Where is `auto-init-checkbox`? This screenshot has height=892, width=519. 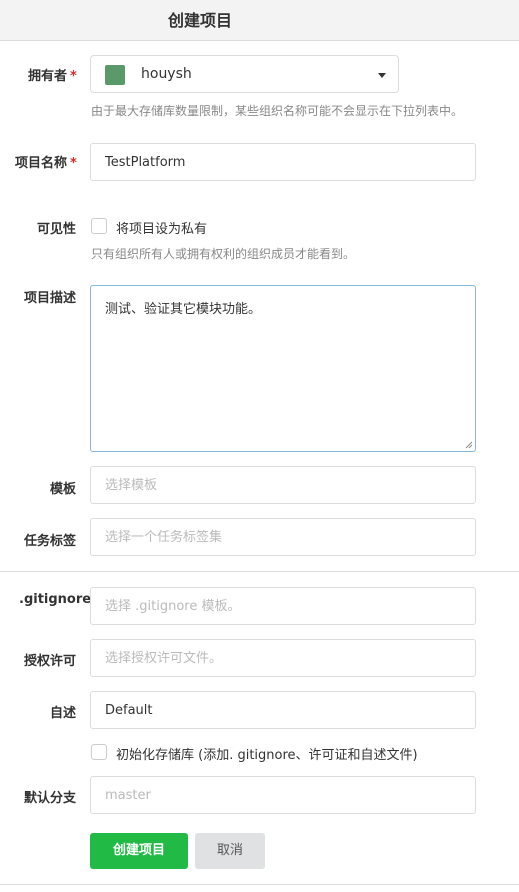
auto-init-checkbox is located at coordinates (99, 752).